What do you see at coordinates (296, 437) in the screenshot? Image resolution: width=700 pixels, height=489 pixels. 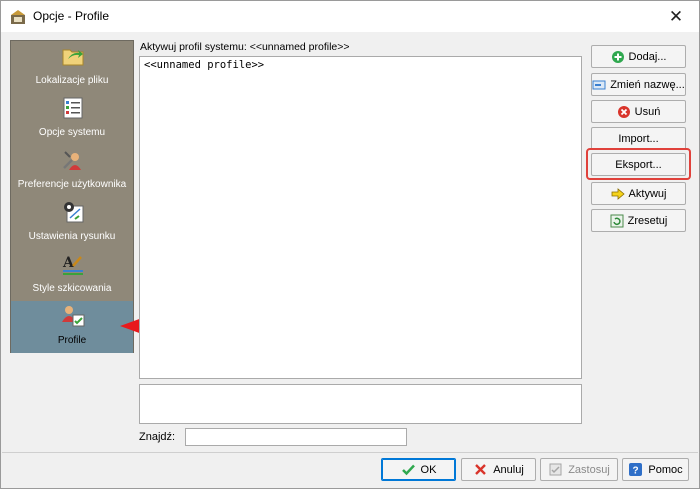 I see `find-input` at bounding box center [296, 437].